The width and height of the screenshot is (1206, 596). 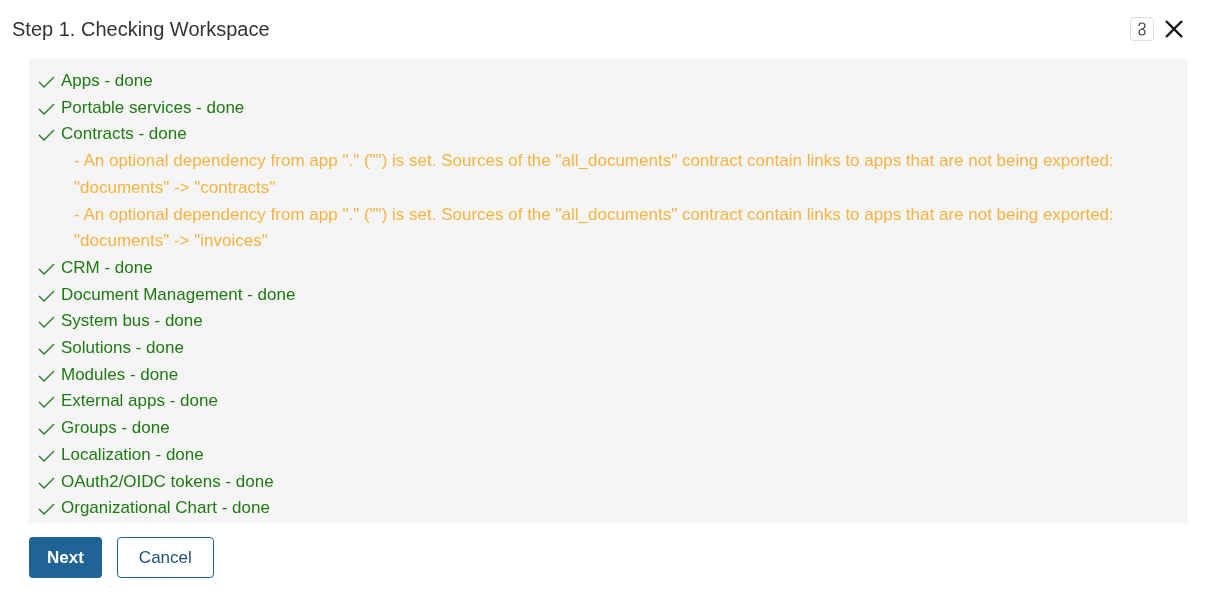 What do you see at coordinates (153, 107) in the screenshot?
I see `status-text: Portable services - done` at bounding box center [153, 107].